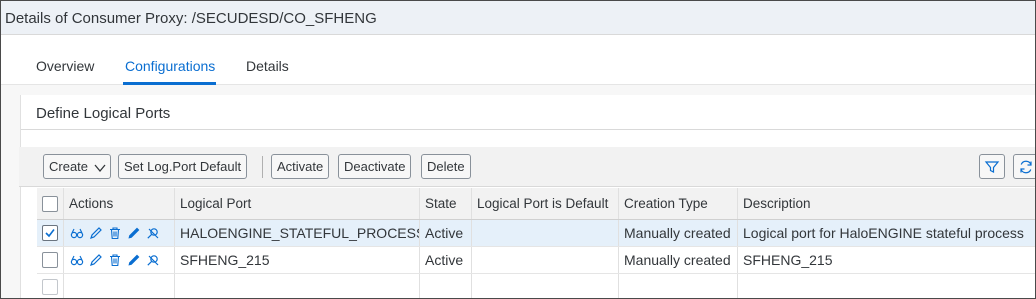  Describe the element at coordinates (69, 166) in the screenshot. I see `create-label: Create` at that location.